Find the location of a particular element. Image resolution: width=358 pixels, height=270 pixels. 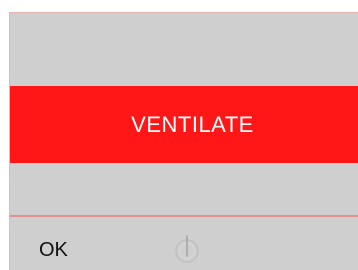

rotary-knob-icon is located at coordinates (187, 250).